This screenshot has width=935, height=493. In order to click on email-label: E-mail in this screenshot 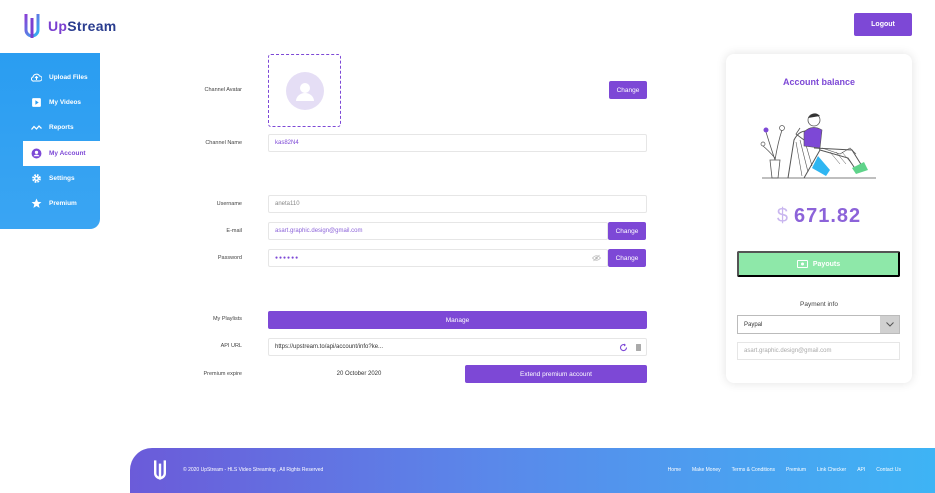, I will do `click(234, 231)`.